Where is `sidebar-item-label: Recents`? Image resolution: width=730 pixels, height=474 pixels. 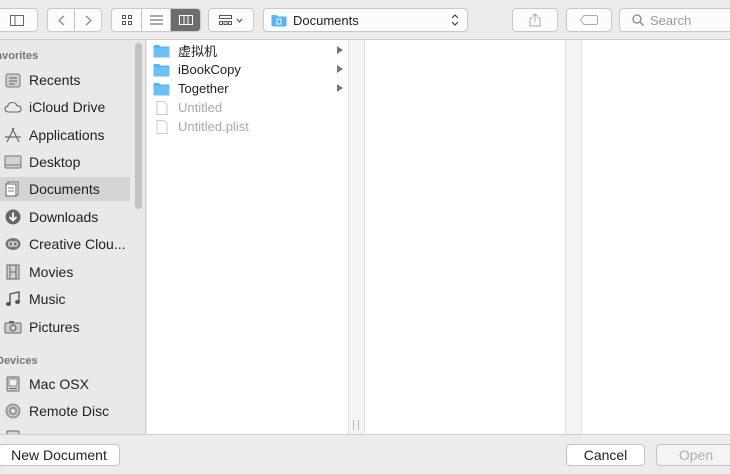 sidebar-item-label: Recents is located at coordinates (55, 80).